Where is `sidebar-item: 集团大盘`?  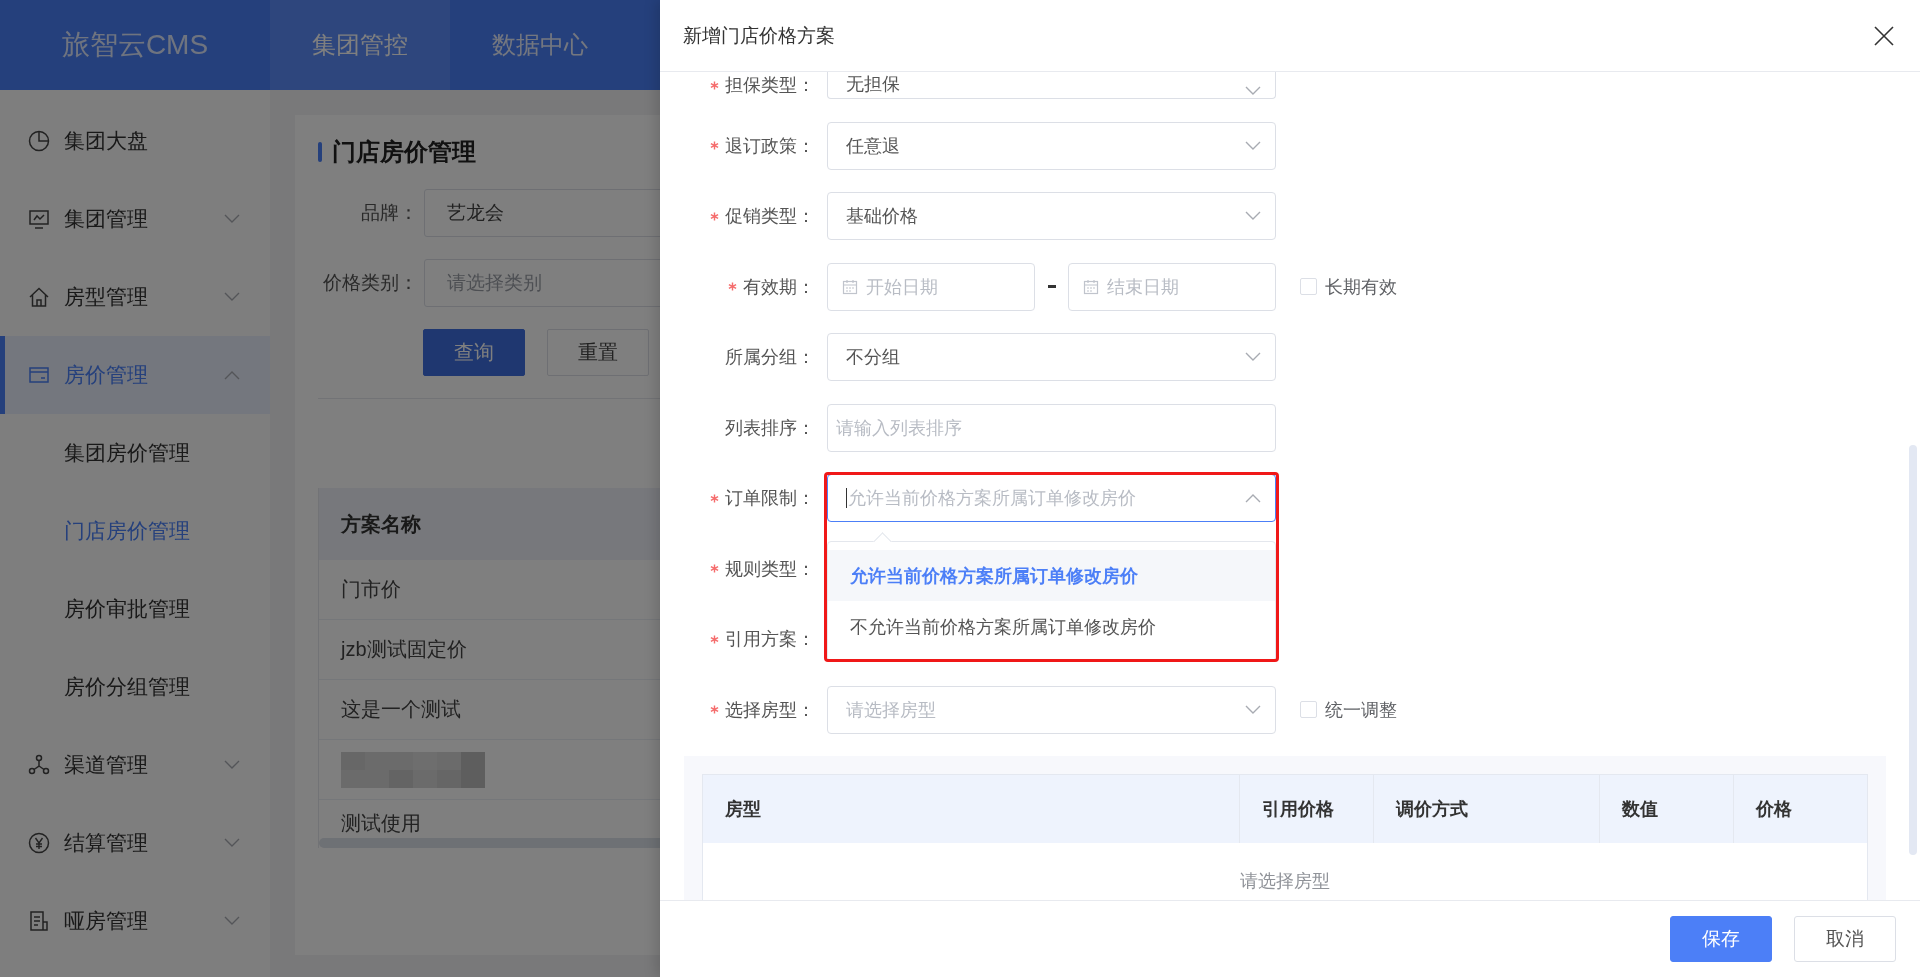 sidebar-item: 集团大盘 is located at coordinates (135, 141).